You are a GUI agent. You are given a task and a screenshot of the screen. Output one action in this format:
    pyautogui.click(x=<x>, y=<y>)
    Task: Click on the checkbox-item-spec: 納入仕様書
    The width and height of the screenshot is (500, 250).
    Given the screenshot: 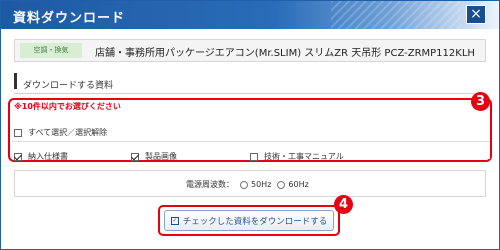 What is the action you would take?
    pyautogui.click(x=41, y=156)
    